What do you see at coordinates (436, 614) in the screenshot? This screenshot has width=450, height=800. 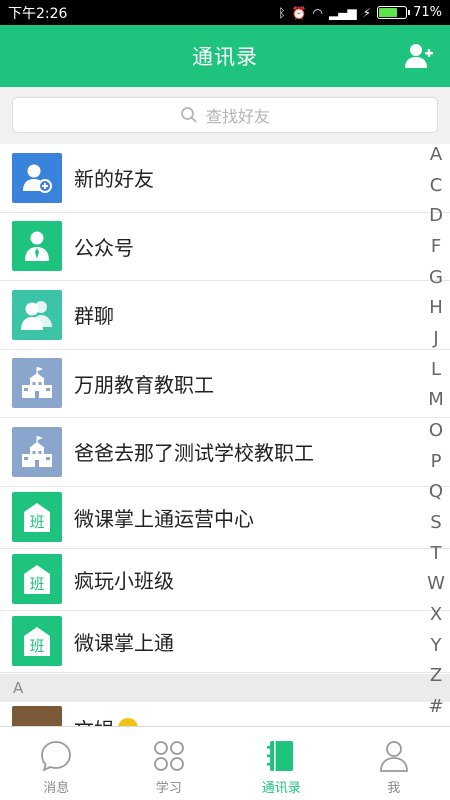 I see `index-letter: X` at bounding box center [436, 614].